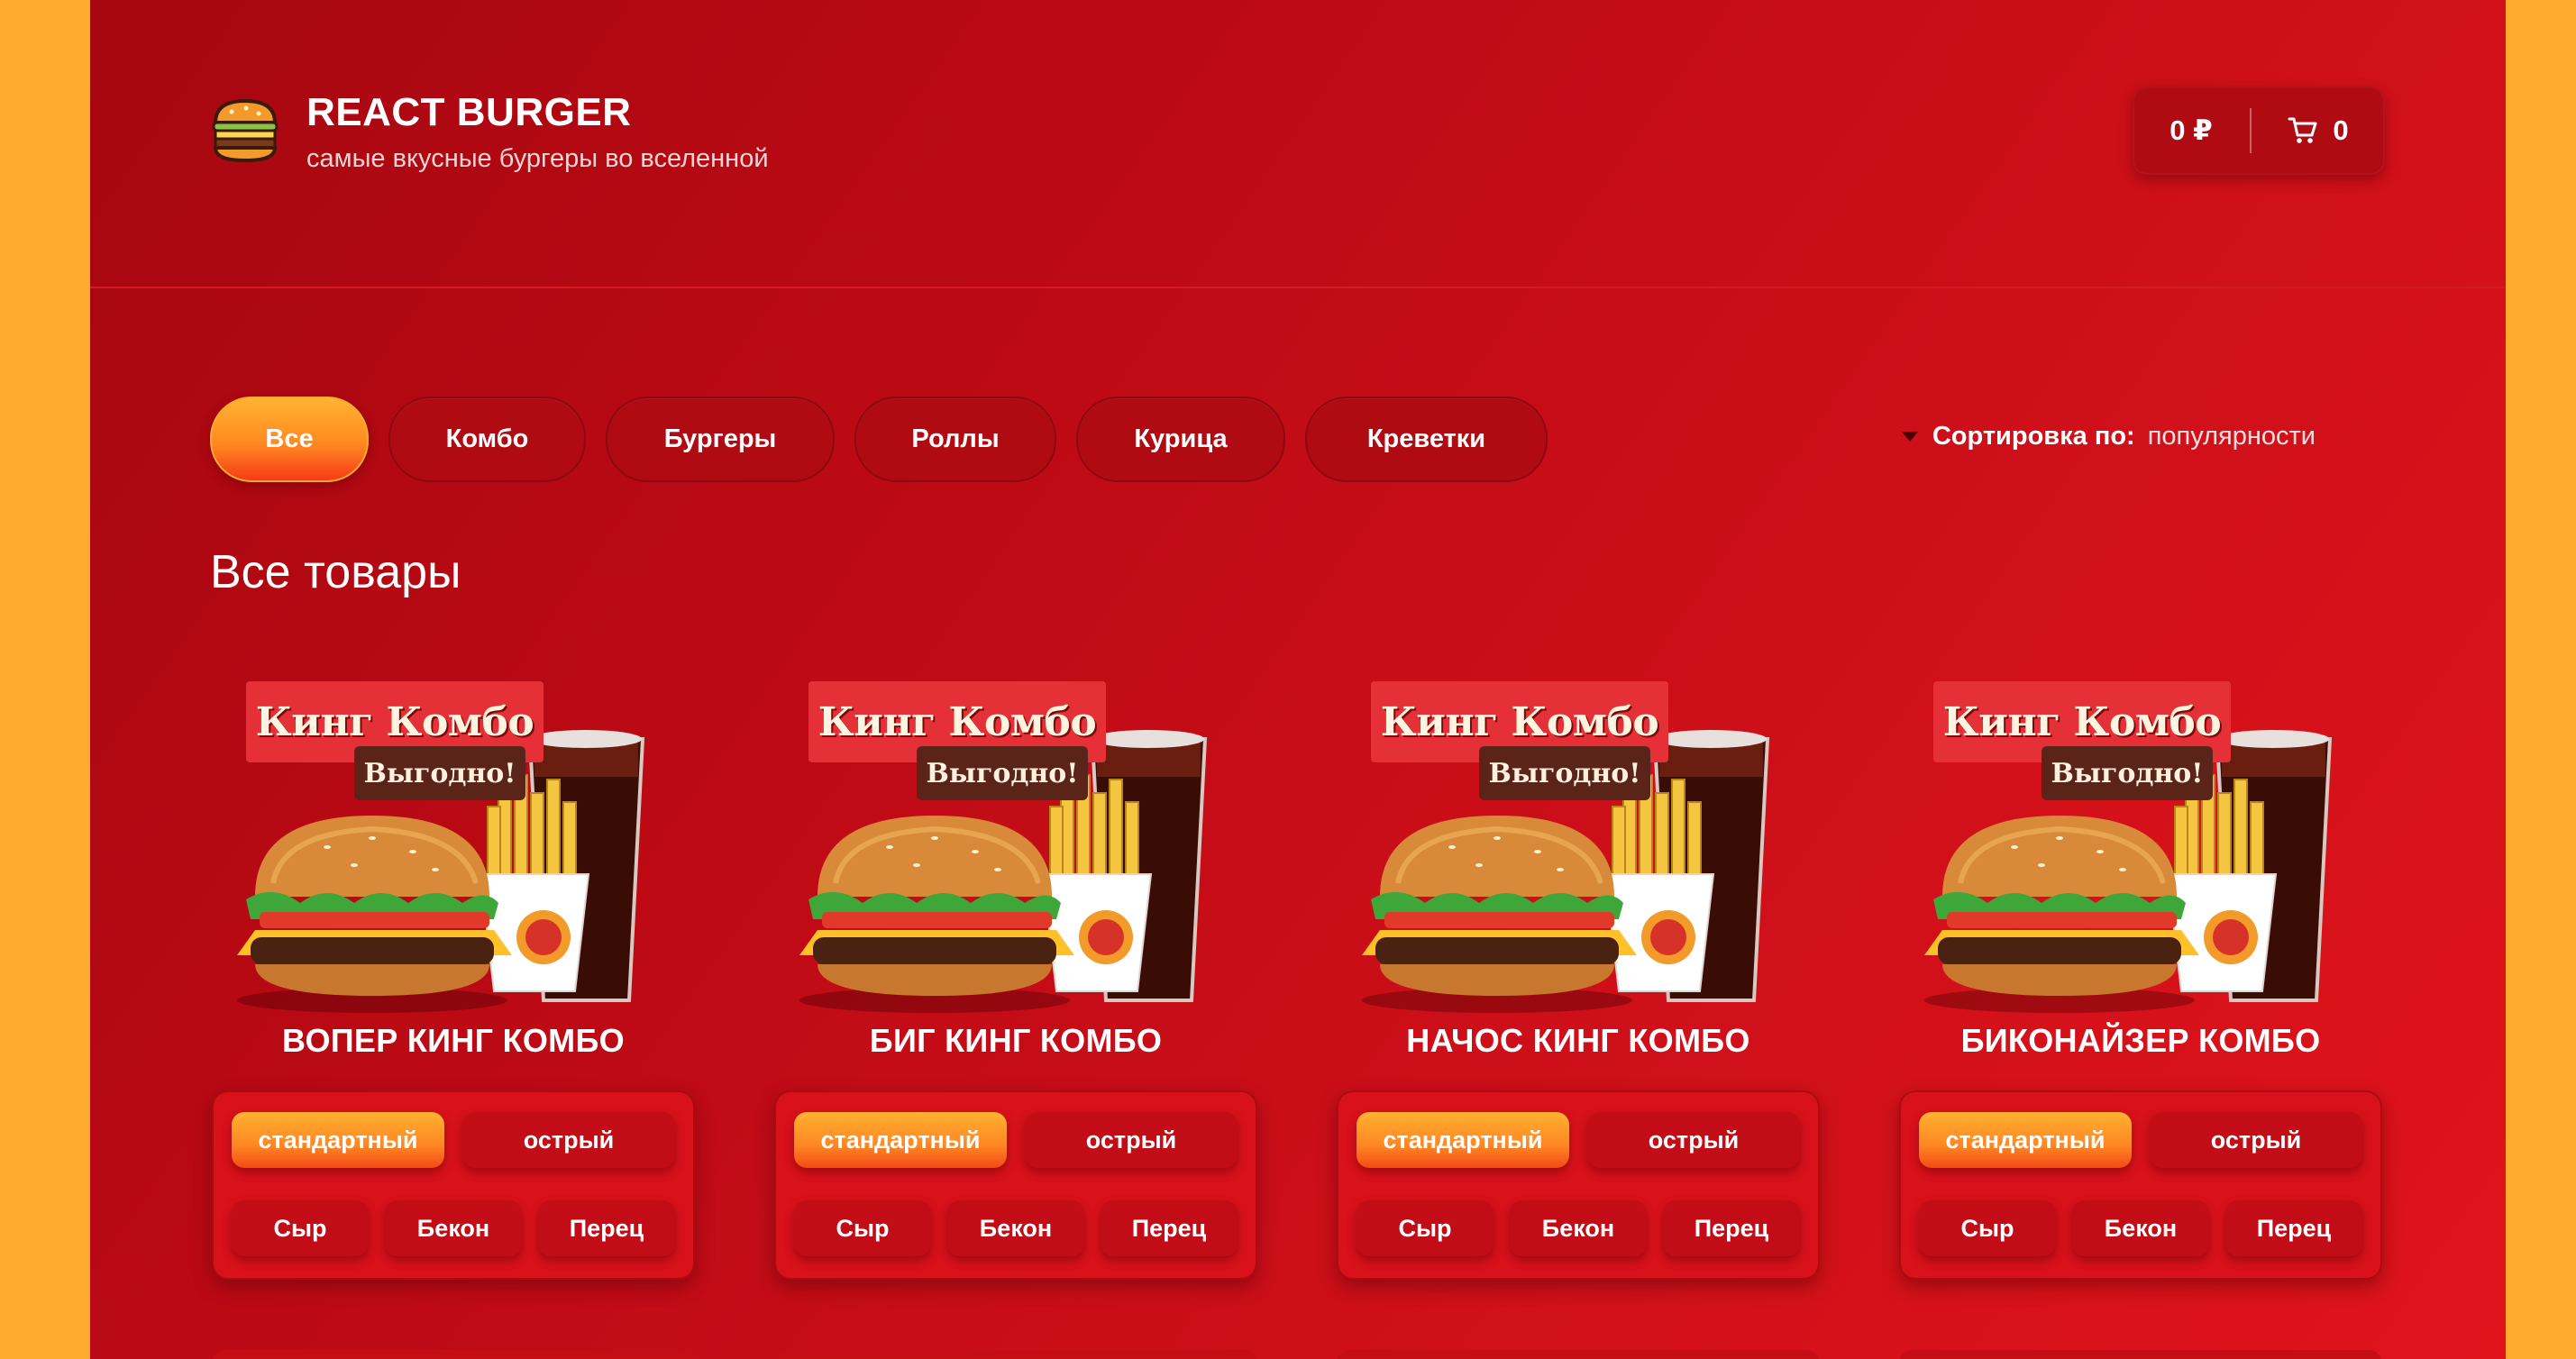 The height and width of the screenshot is (1359, 2576). I want to click on category-burgers: Бургеры, so click(720, 439).